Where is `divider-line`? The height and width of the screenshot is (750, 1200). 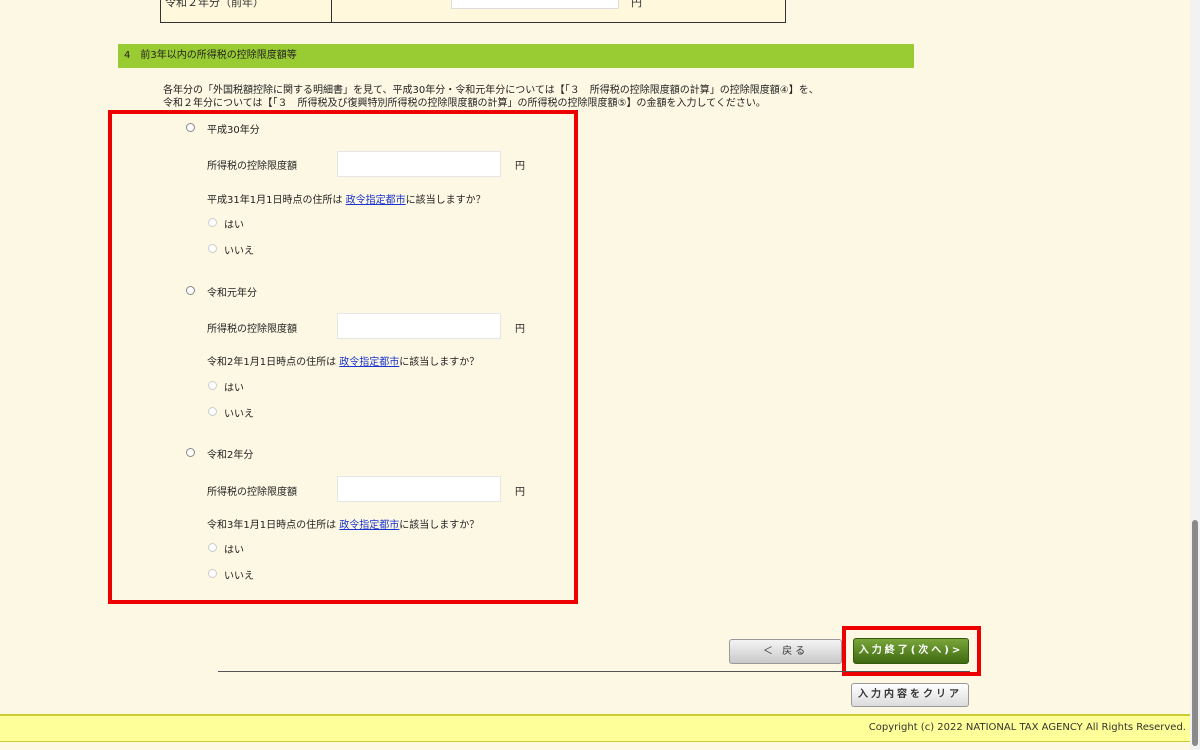 divider-line is located at coordinates (594, 671).